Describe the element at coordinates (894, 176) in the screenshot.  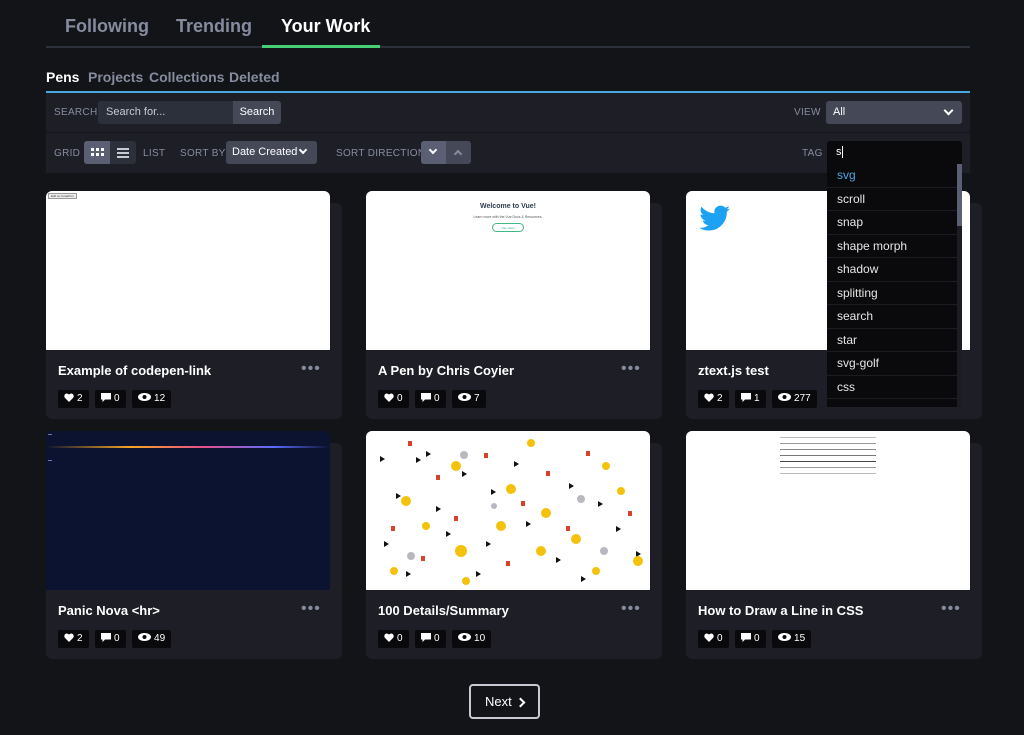
I see `tag-suggestion: svg` at that location.